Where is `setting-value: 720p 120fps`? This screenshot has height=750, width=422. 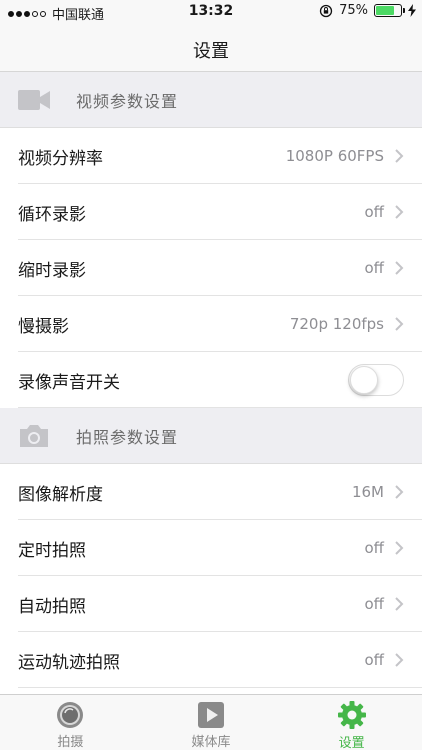
setting-value: 720p 120fps is located at coordinates (336, 324).